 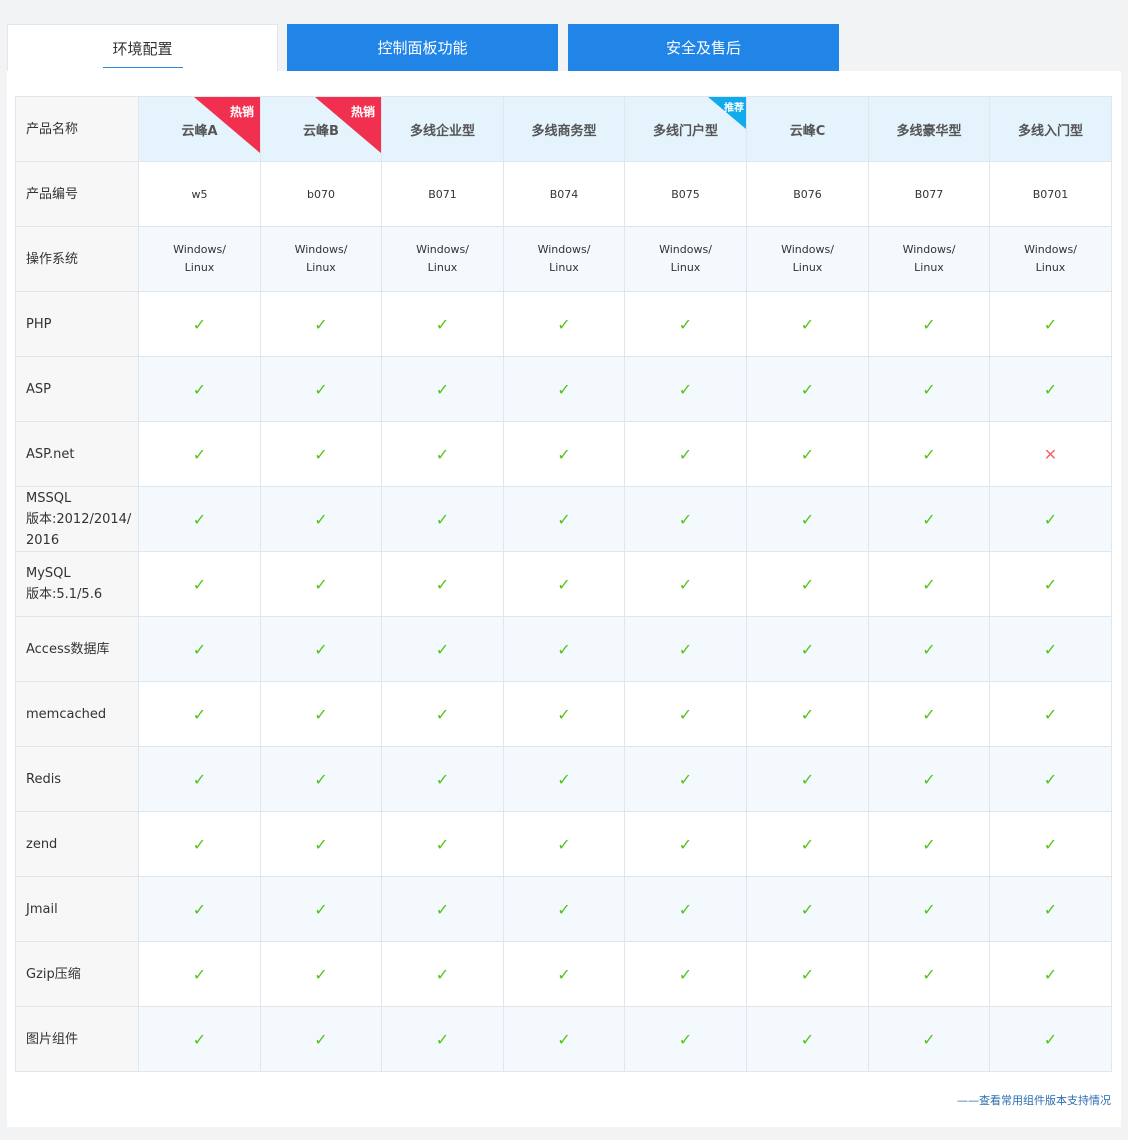 I want to click on active-tab-underline, so click(x=143, y=67).